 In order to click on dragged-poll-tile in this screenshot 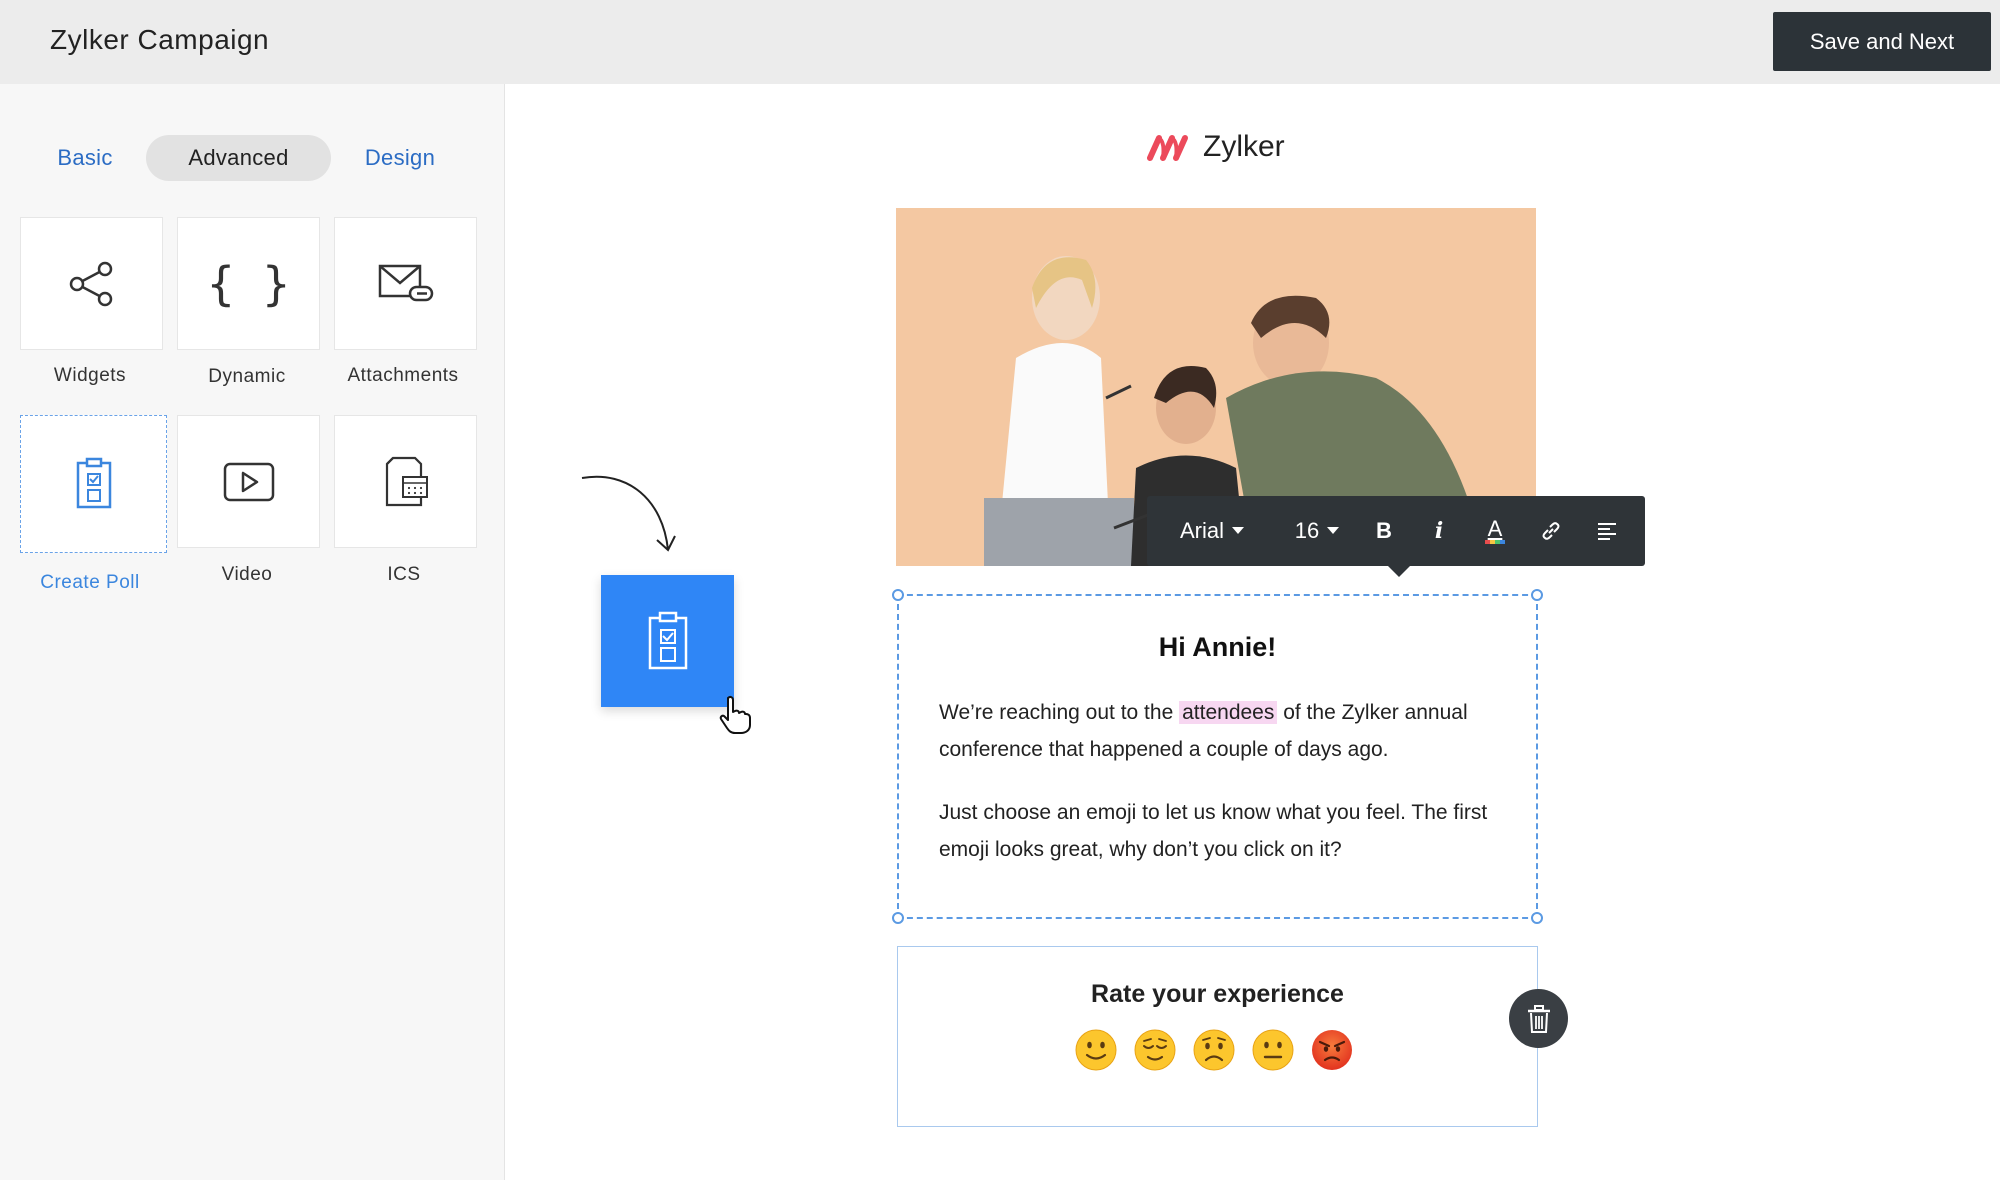, I will do `click(667, 641)`.